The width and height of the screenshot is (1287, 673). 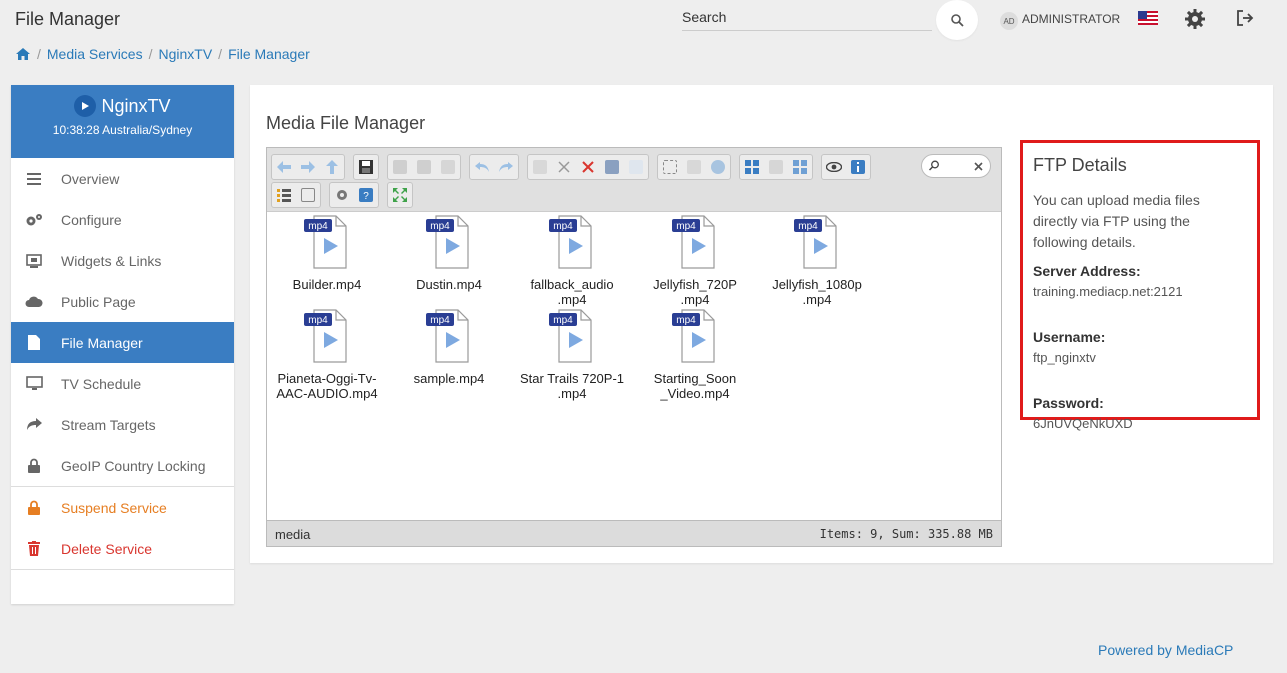 I want to click on forward-icon, so click(x=308, y=167).